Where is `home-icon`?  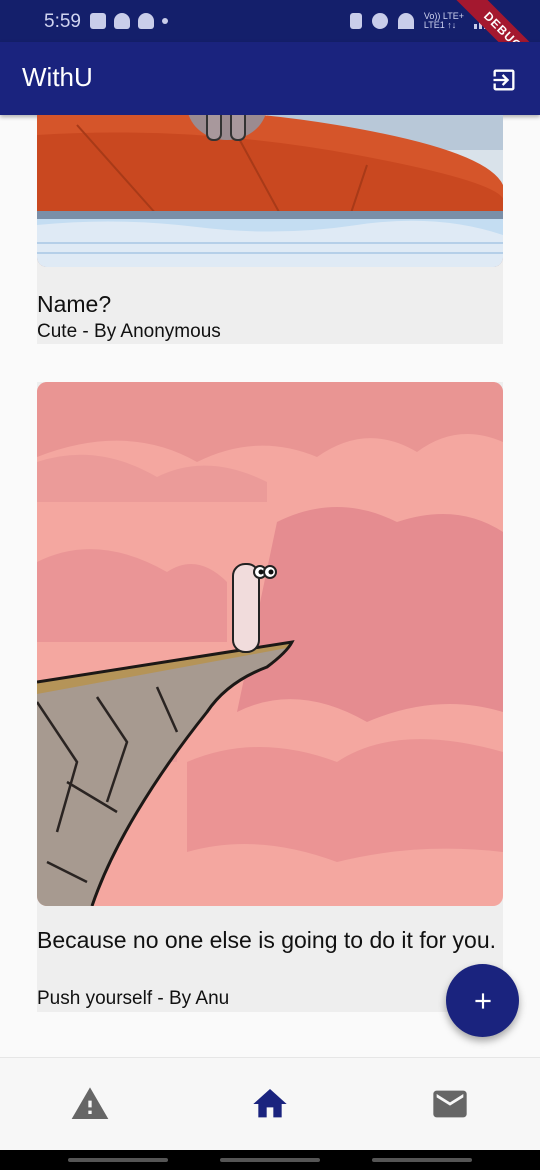 home-icon is located at coordinates (270, 1104).